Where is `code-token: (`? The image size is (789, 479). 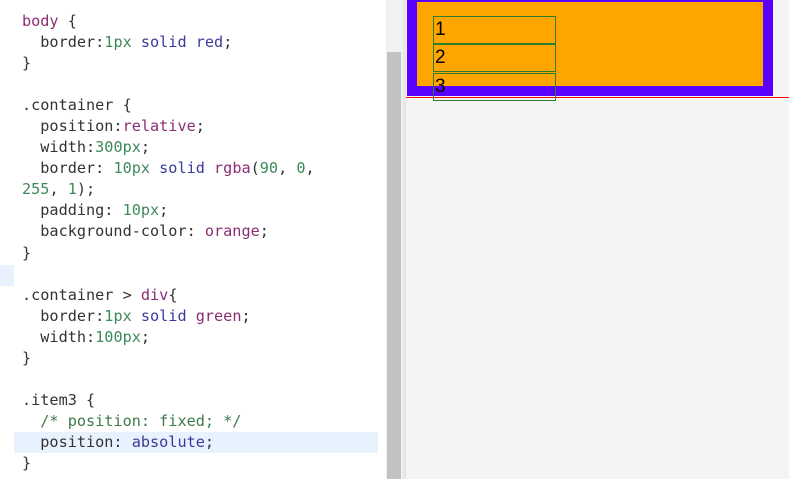
code-token: ( is located at coordinates (255, 168).